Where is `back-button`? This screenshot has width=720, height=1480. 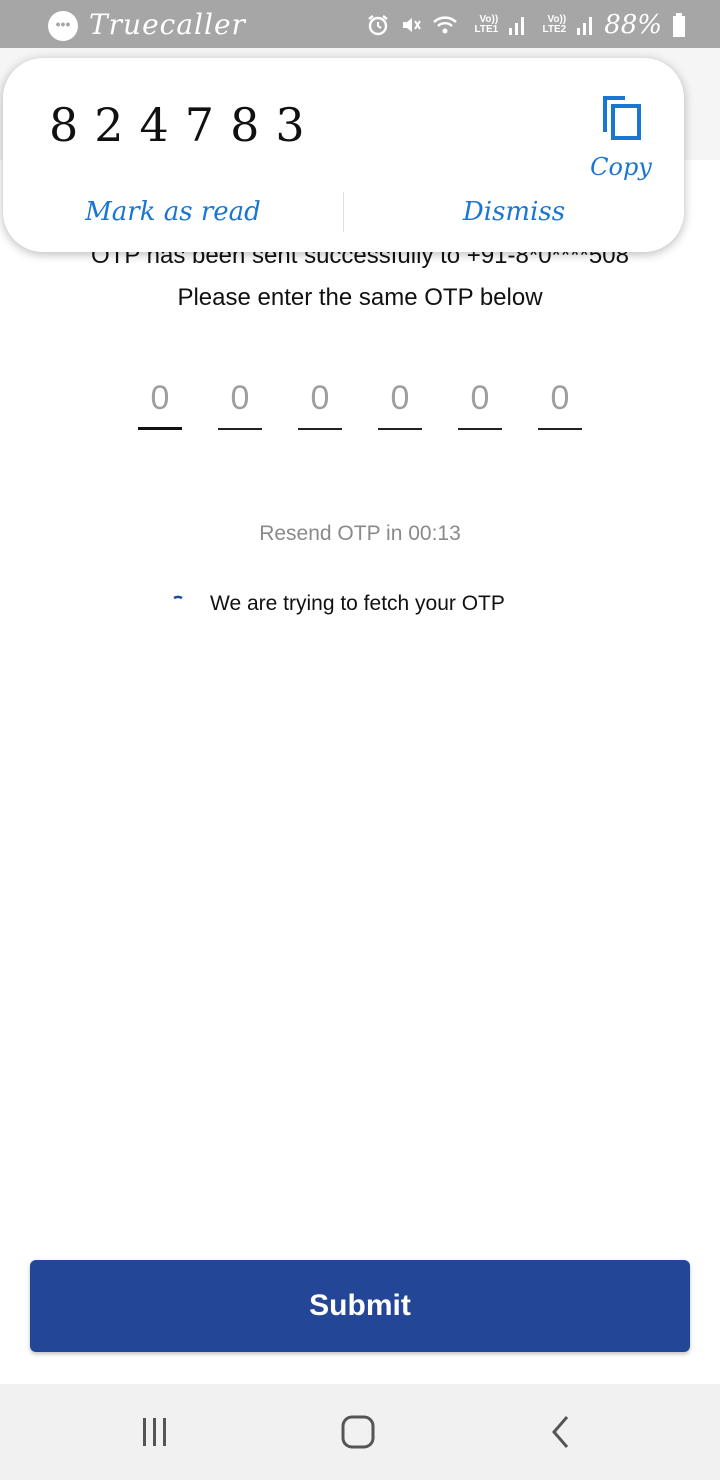
back-button is located at coordinates (560, 1432).